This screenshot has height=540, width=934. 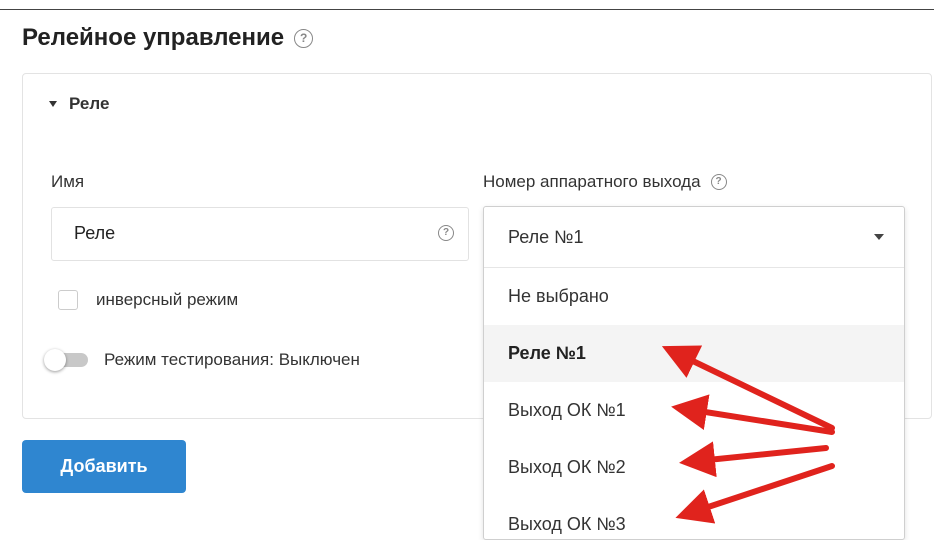 What do you see at coordinates (104, 466) in the screenshot?
I see `add-button: Добавить` at bounding box center [104, 466].